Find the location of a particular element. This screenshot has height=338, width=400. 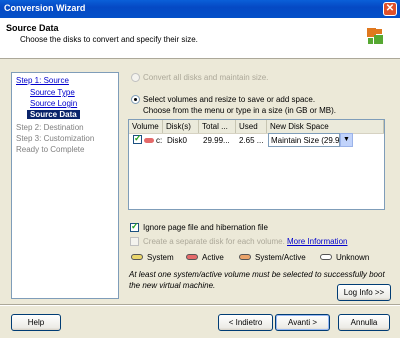

next-button: Avanti > is located at coordinates (302, 322).